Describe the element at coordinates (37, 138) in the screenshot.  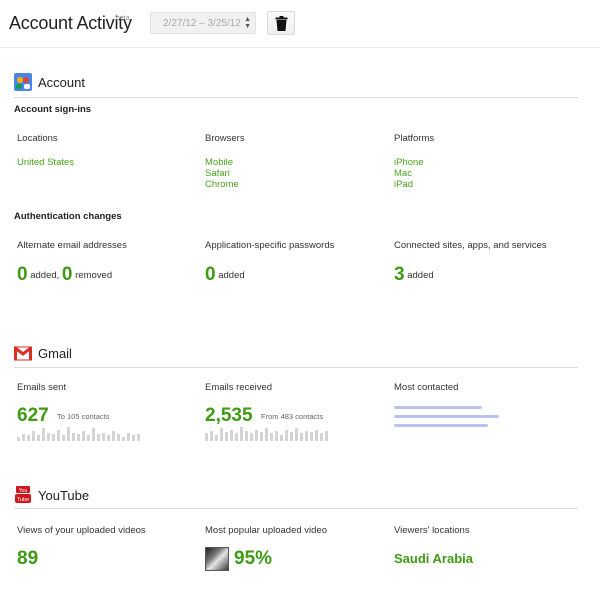
I see `locations-label: Locations` at that location.